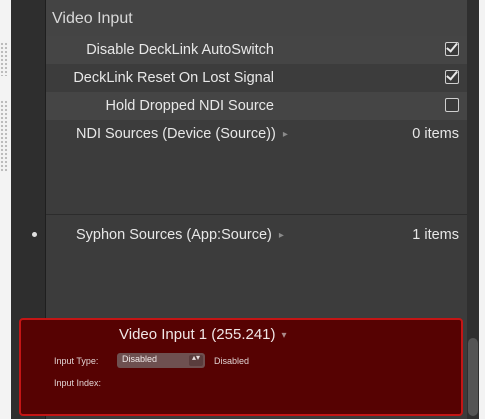  I want to click on input-type-value: Disabled, so click(140, 359).